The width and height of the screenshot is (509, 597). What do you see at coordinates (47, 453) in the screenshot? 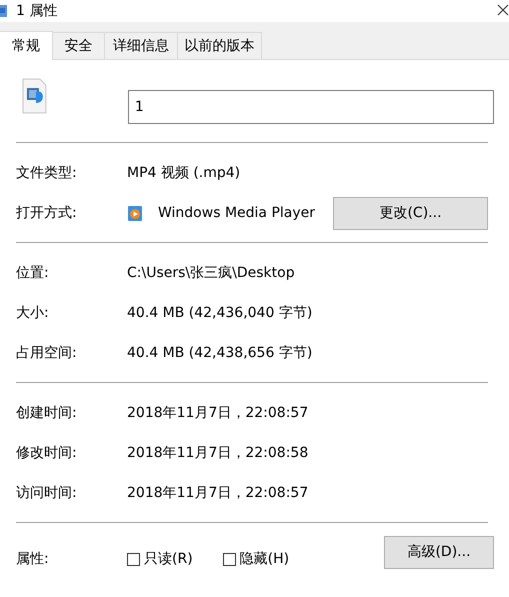
I see `field-label: 修改时间:` at bounding box center [47, 453].